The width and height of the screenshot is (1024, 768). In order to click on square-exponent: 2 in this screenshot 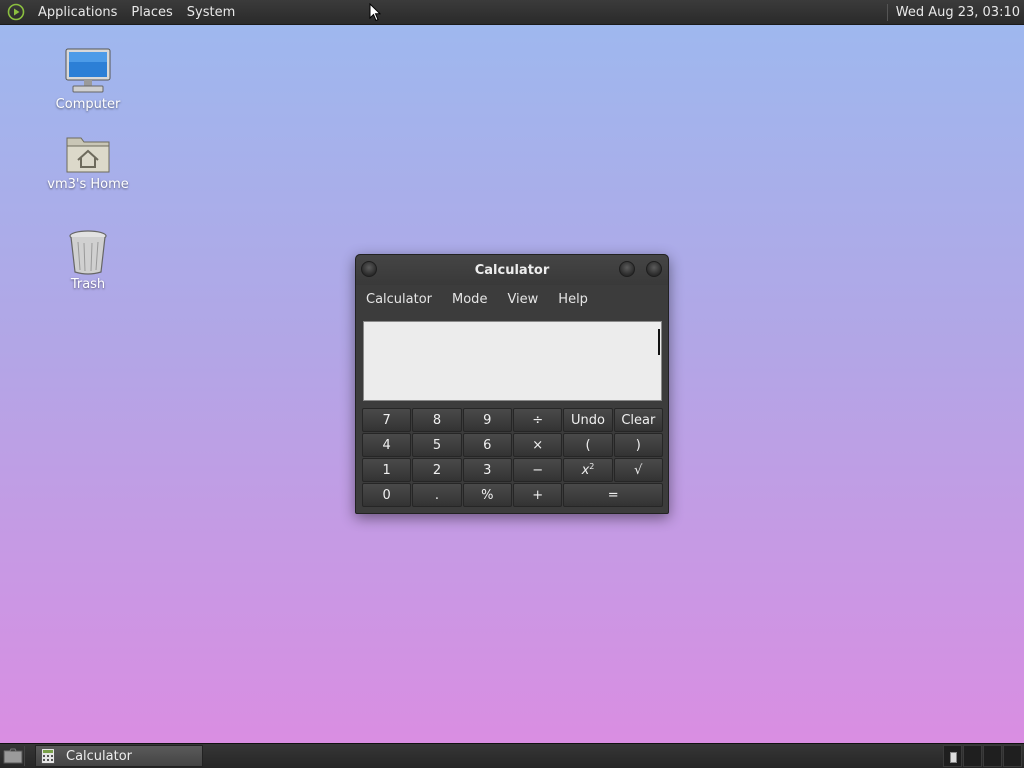, I will do `click(592, 466)`.